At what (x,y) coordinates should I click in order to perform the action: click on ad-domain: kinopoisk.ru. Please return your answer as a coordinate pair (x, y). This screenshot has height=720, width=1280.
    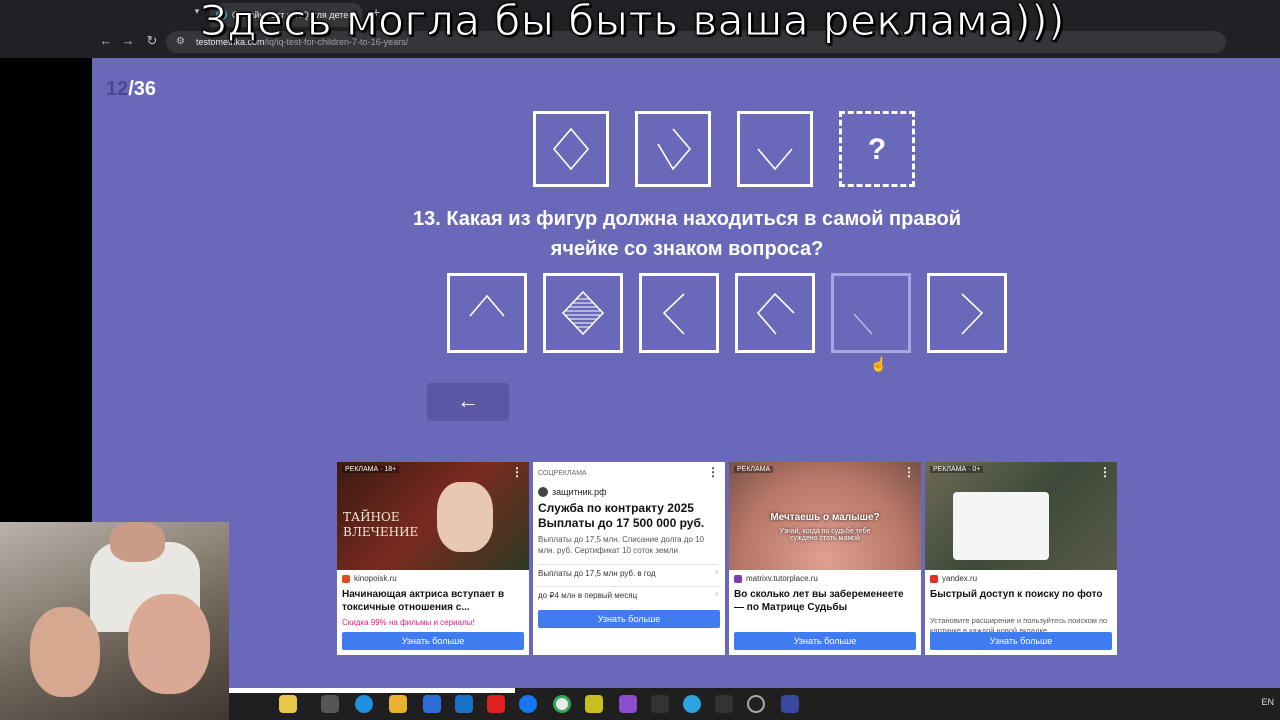
    Looking at the image, I should click on (369, 578).